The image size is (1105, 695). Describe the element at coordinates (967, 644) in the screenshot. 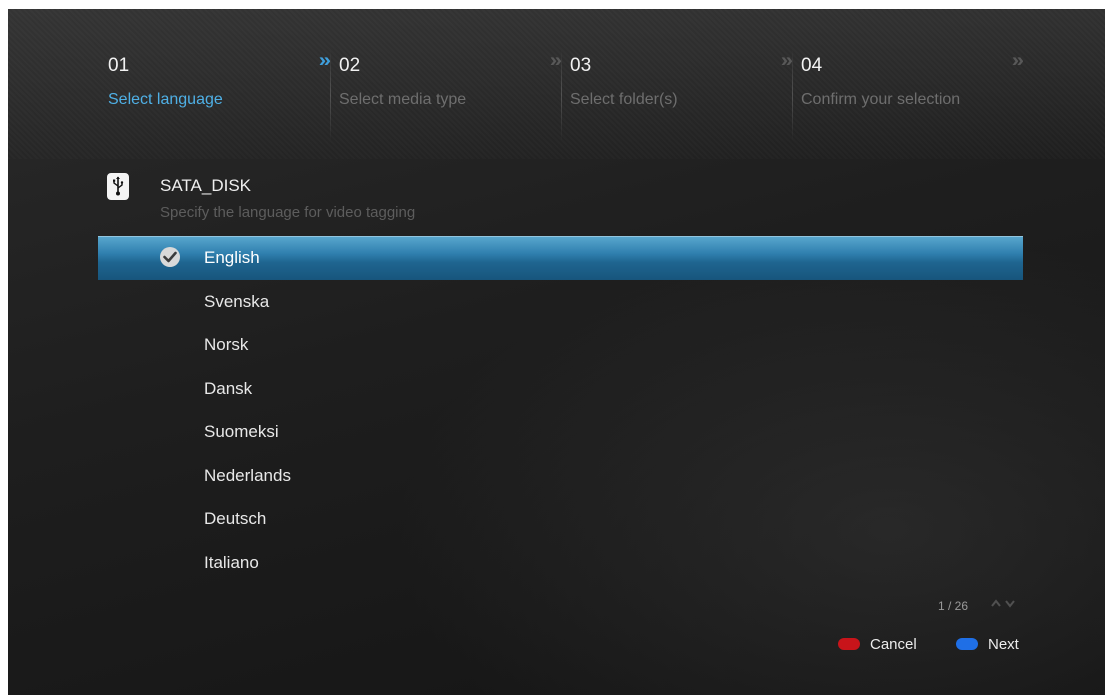

I see `blue-key-icon` at that location.